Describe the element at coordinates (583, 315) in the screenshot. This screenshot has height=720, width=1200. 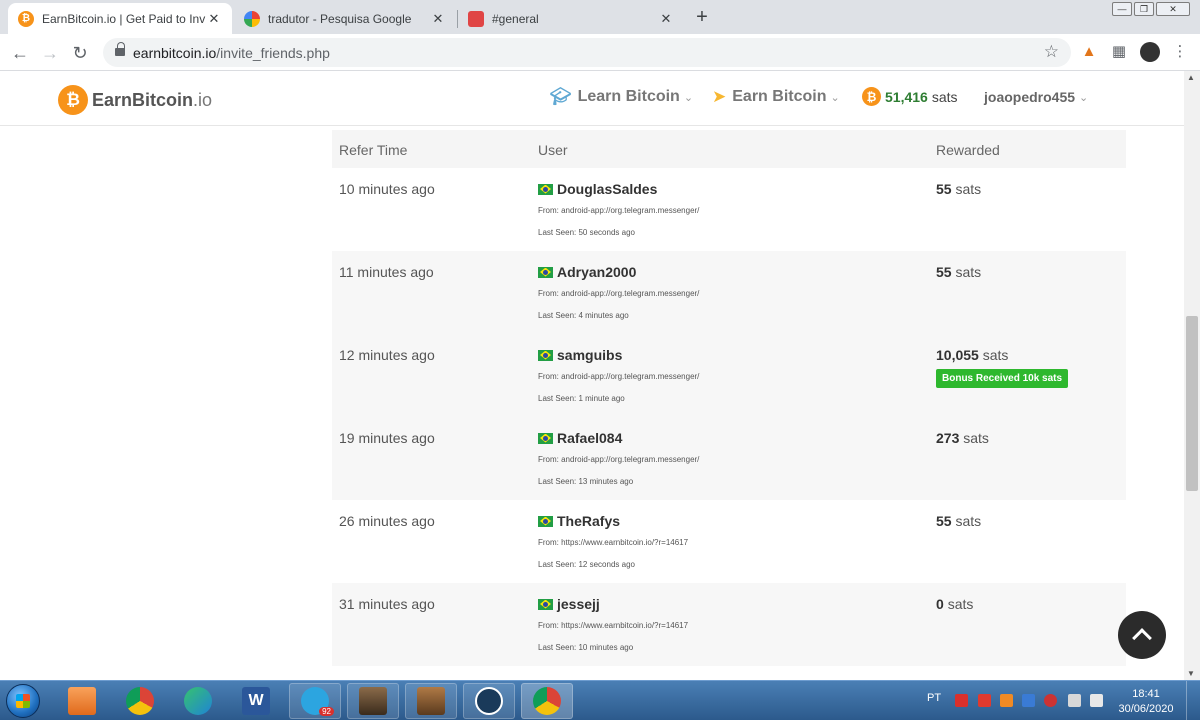
I see `user-last-seen: Last Seen: 4 minutes ago` at that location.